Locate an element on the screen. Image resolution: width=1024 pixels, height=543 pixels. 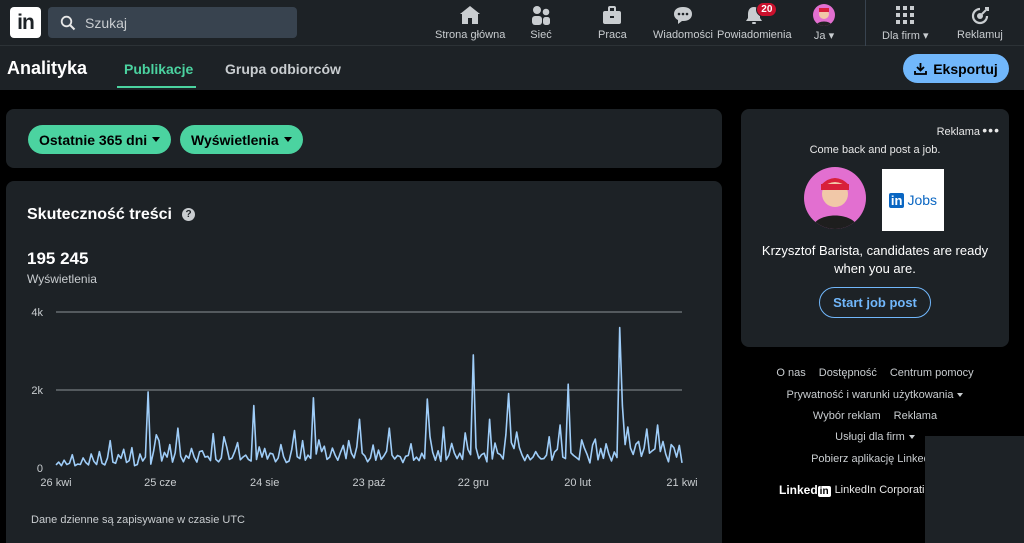
tab-posts: Publikacje is located at coordinates (158, 69).